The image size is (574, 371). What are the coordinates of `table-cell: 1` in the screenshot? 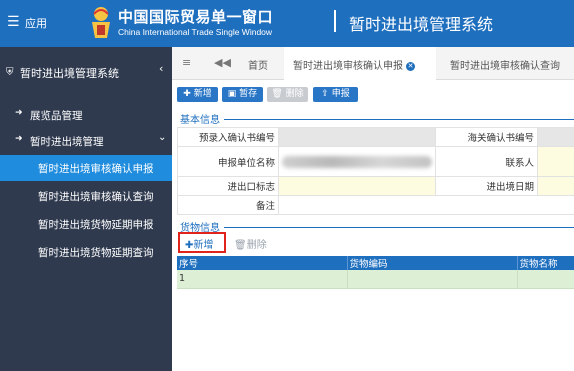 It's located at (262, 279).